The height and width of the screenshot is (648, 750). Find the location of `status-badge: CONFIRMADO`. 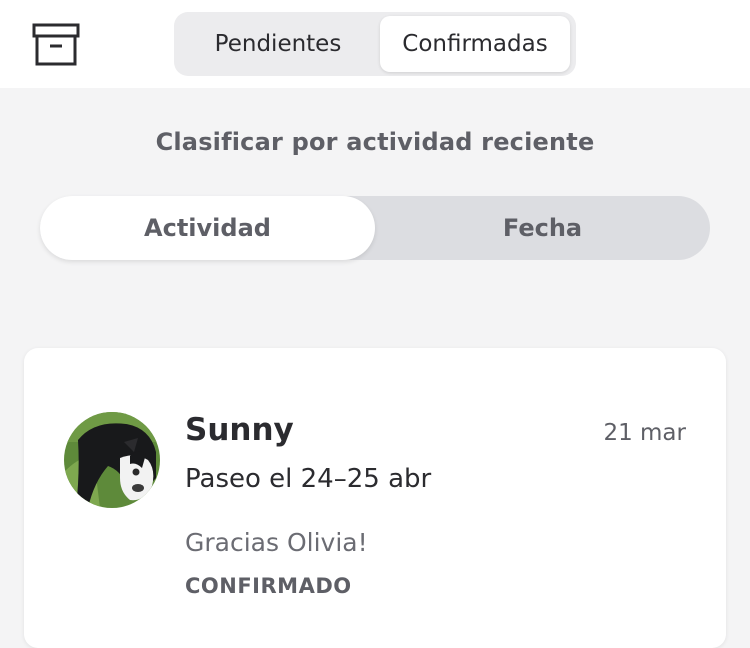

status-badge: CONFIRMADO is located at coordinates (268, 586).